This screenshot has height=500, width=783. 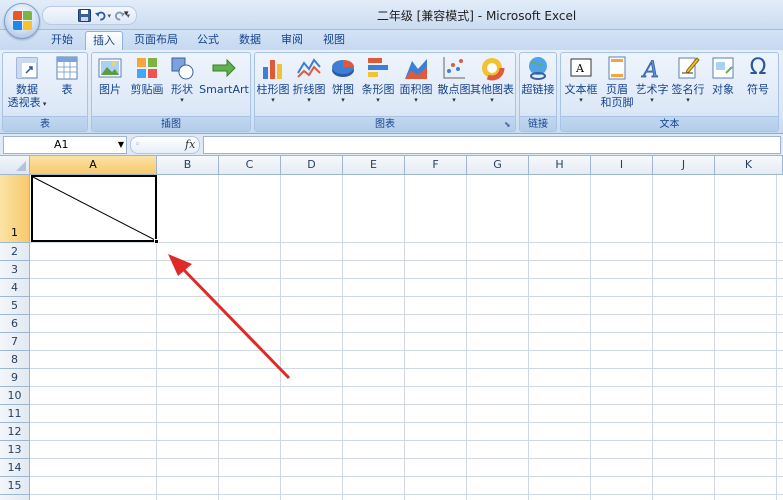 What do you see at coordinates (15, 378) in the screenshot?
I see `row-header-9: 9` at bounding box center [15, 378].